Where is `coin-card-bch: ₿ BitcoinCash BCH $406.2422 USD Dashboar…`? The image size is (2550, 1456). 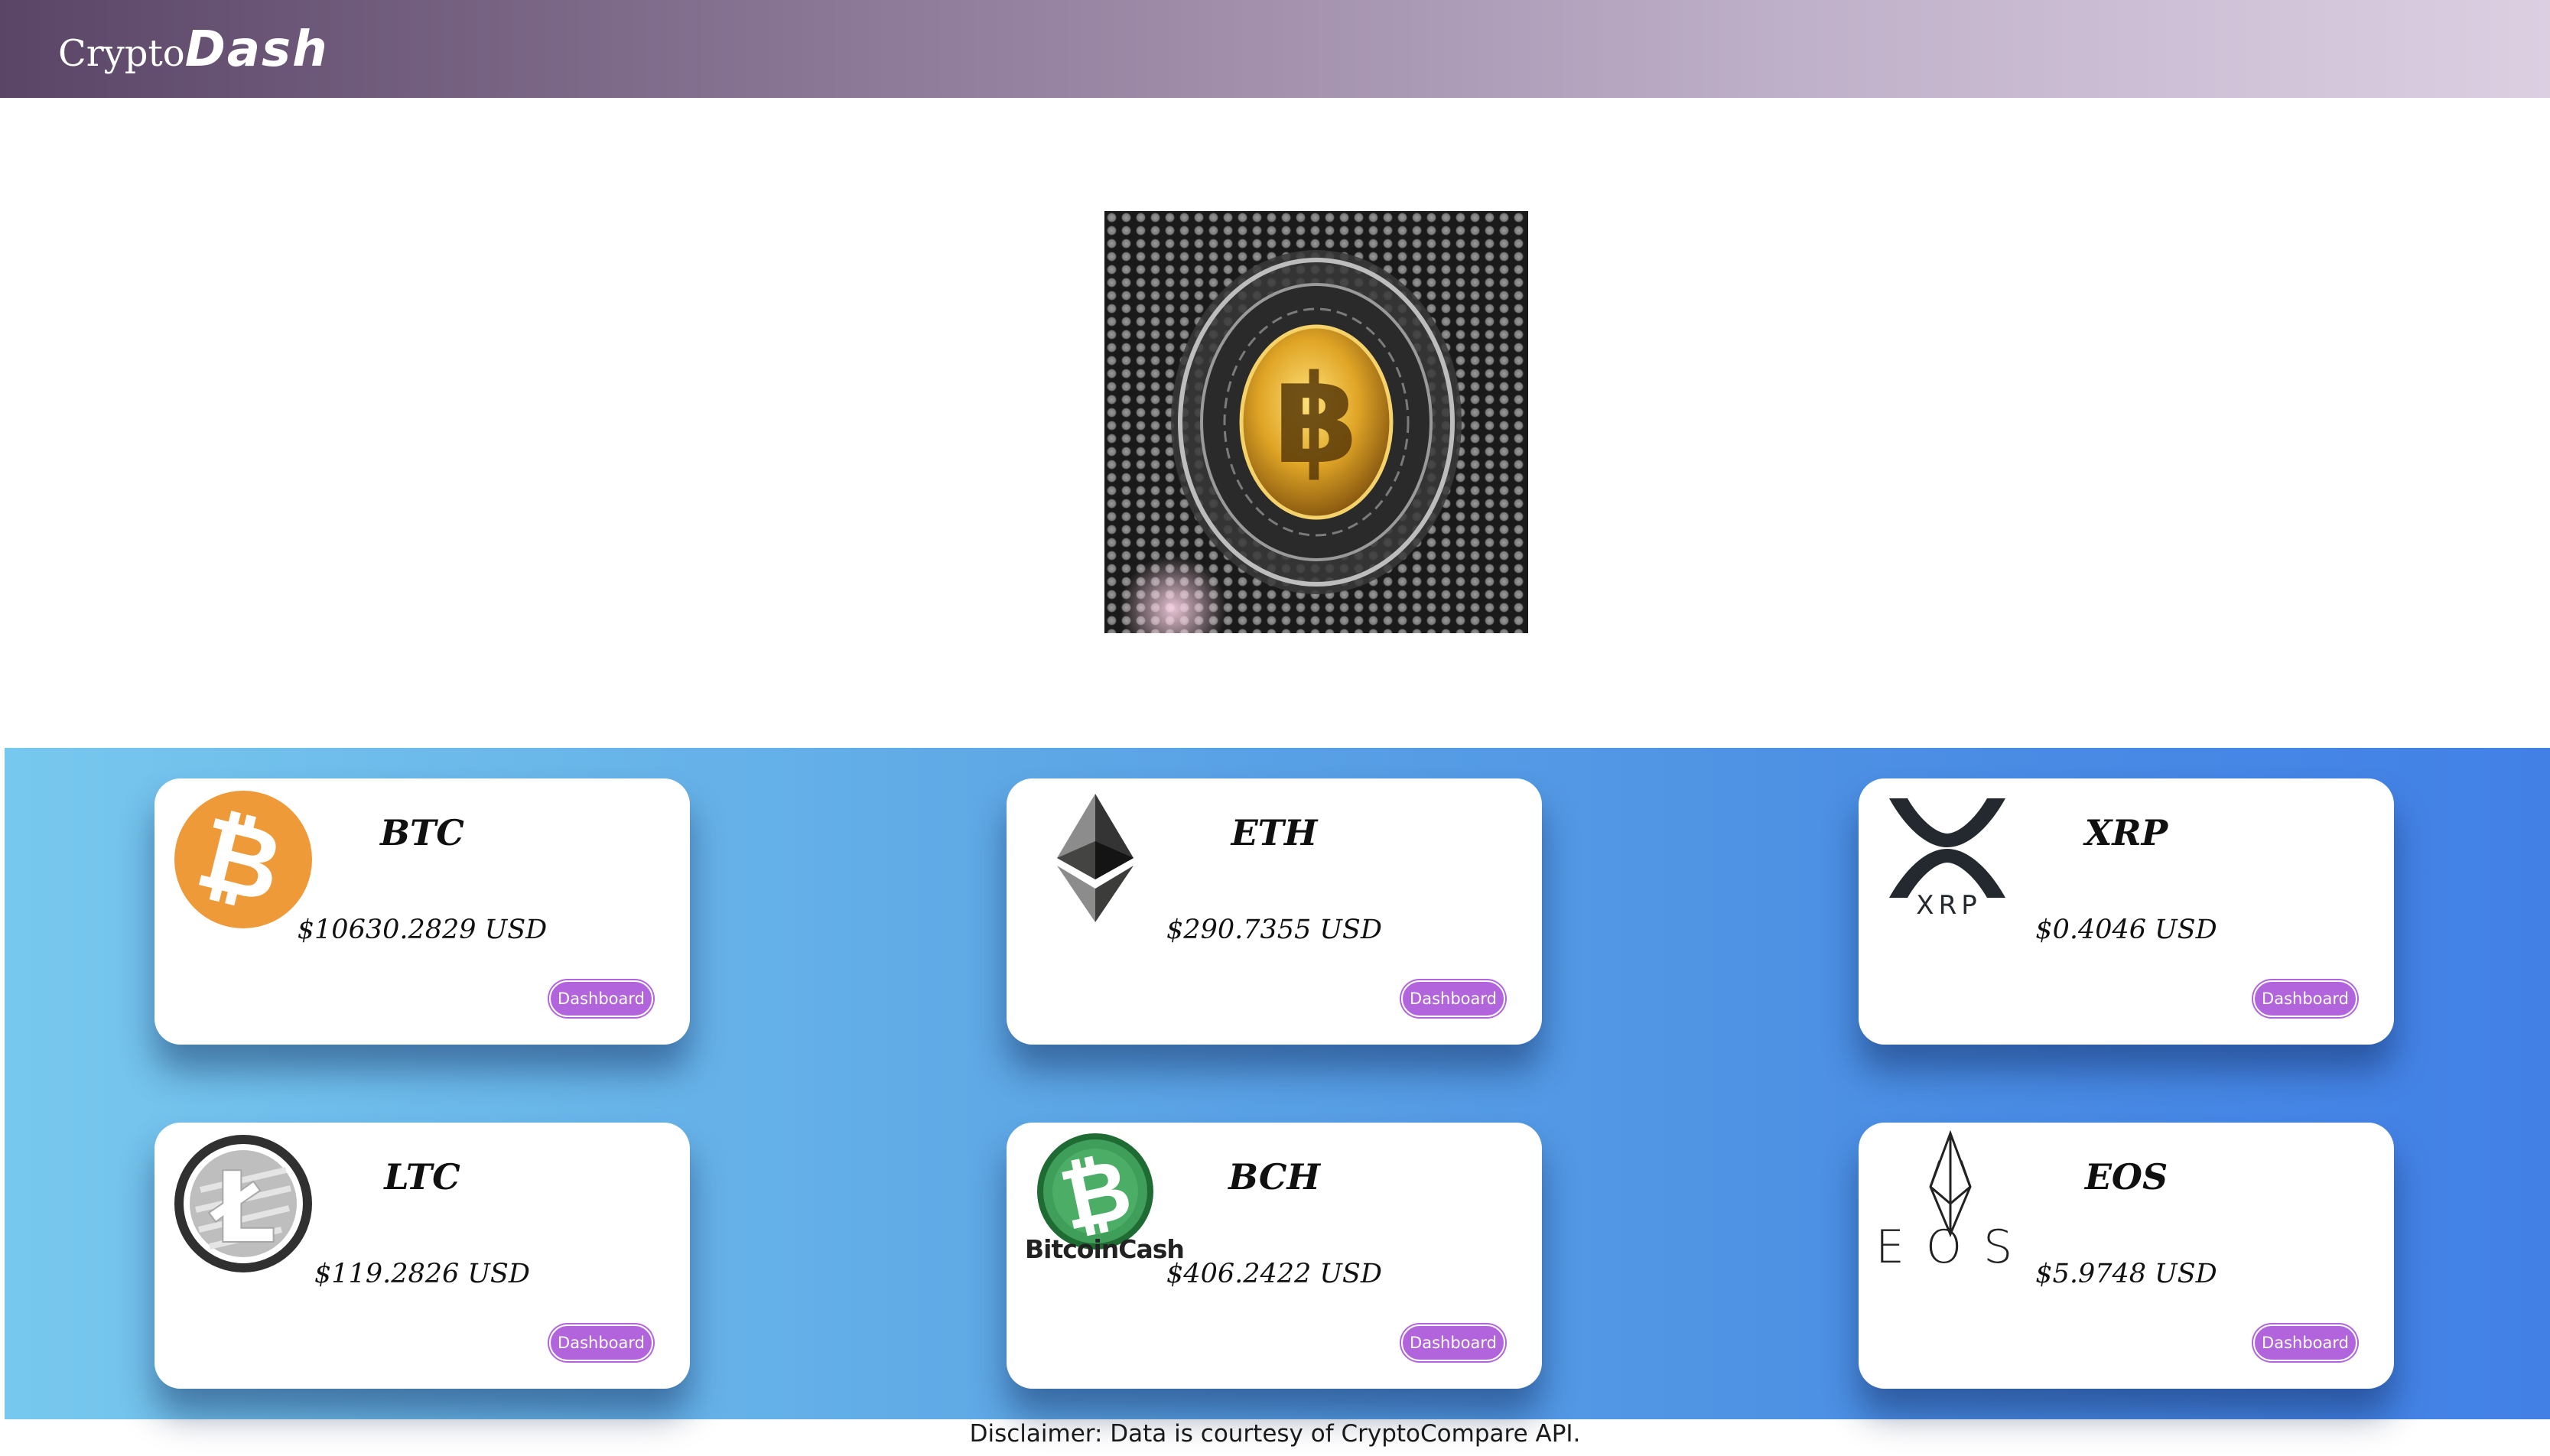 coin-card-bch: ₿ BitcoinCash BCH $406.2422 USD Dashboar… is located at coordinates (1274, 1256).